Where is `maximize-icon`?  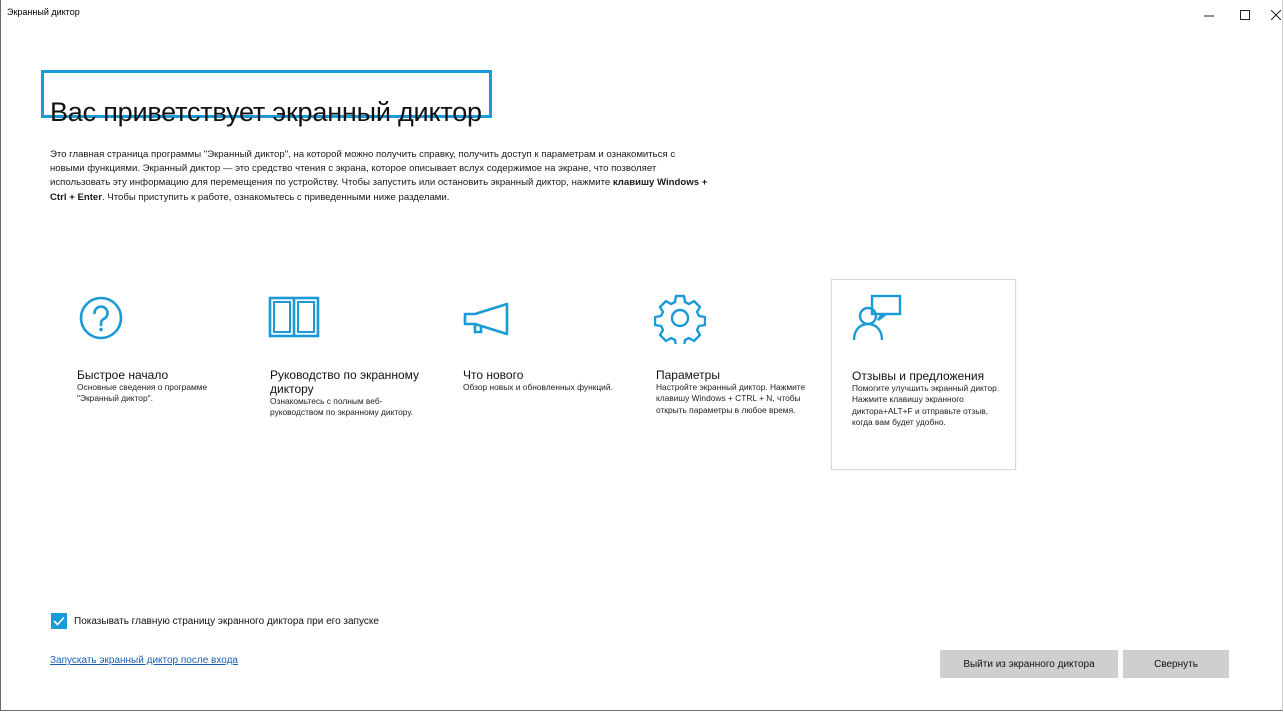 maximize-icon is located at coordinates (1245, 15).